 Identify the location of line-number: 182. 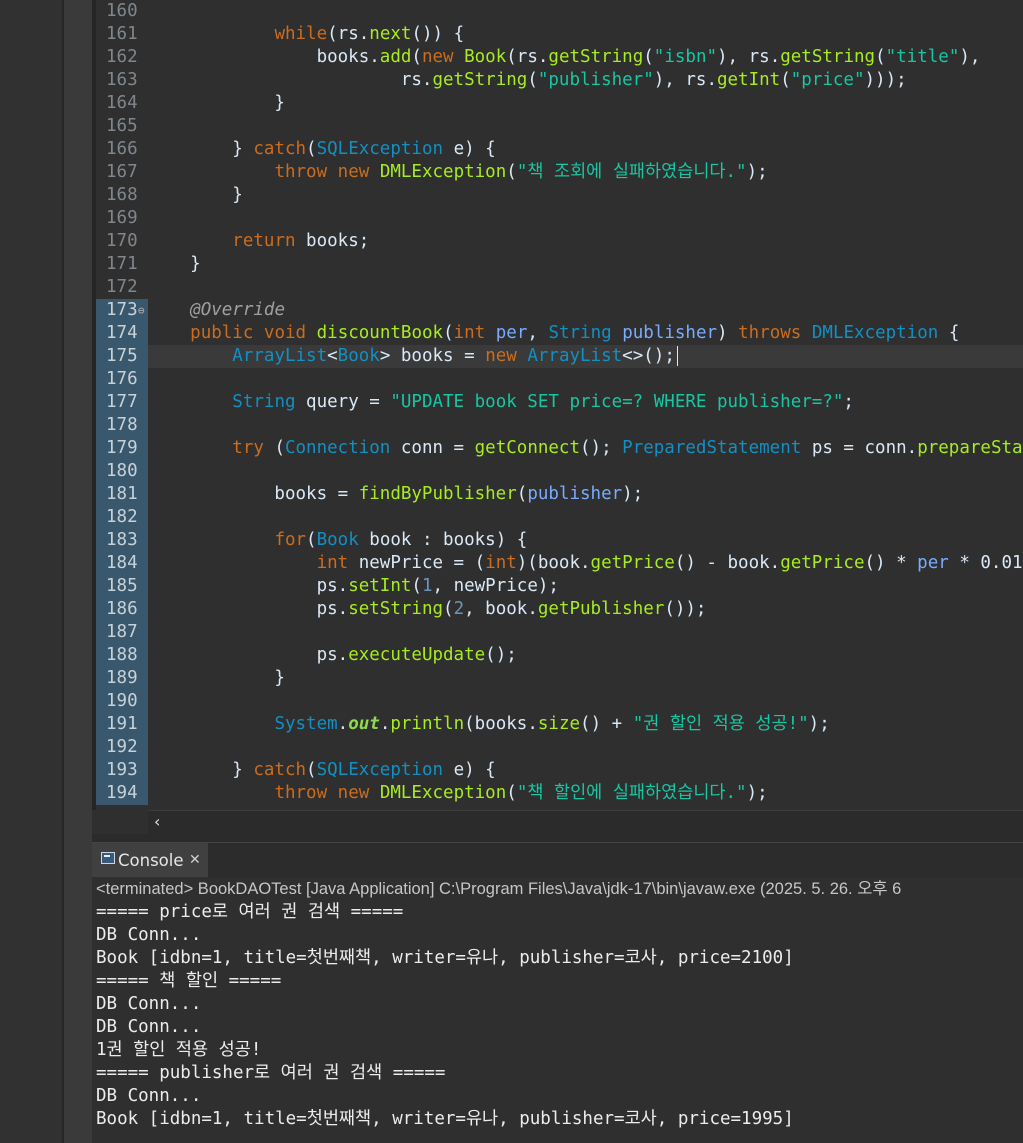
(122, 517).